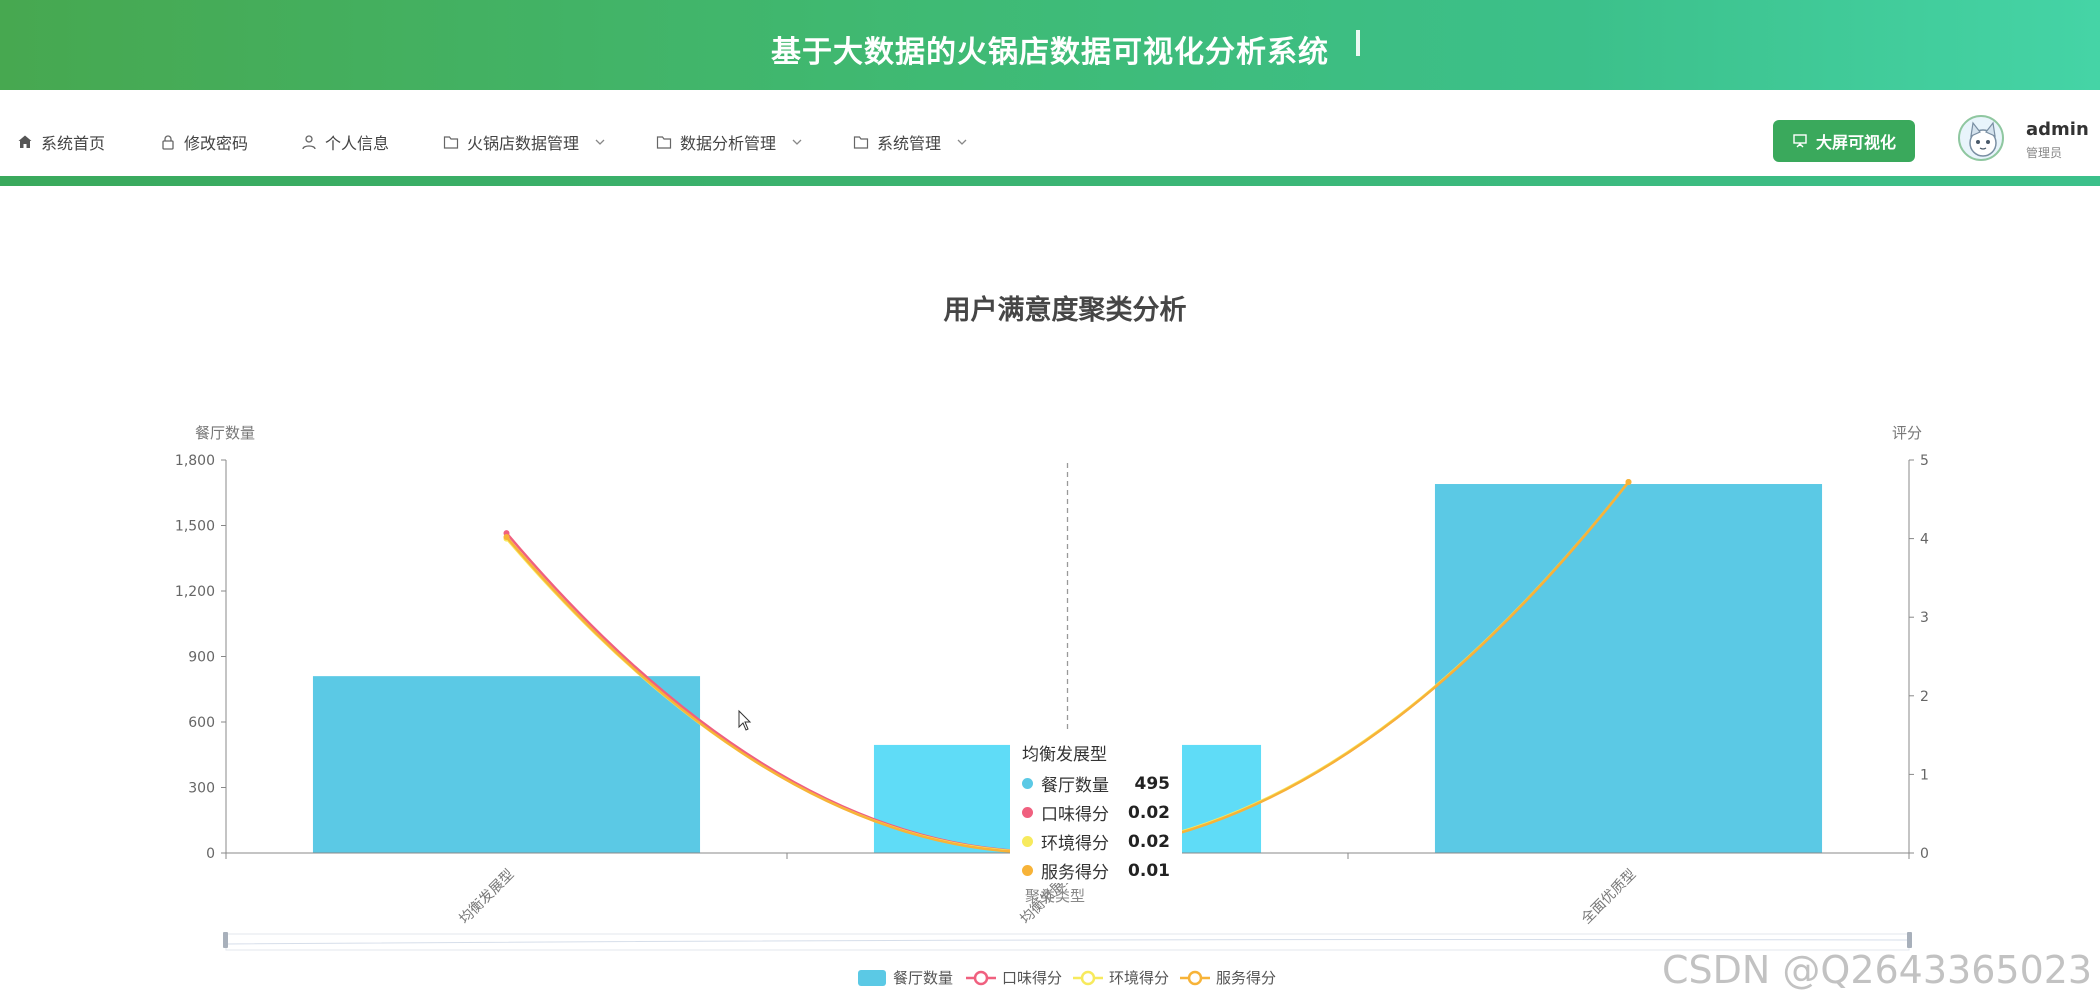 This screenshot has height=1008, width=2100. I want to click on datazoom-handle-right, so click(1909, 940).